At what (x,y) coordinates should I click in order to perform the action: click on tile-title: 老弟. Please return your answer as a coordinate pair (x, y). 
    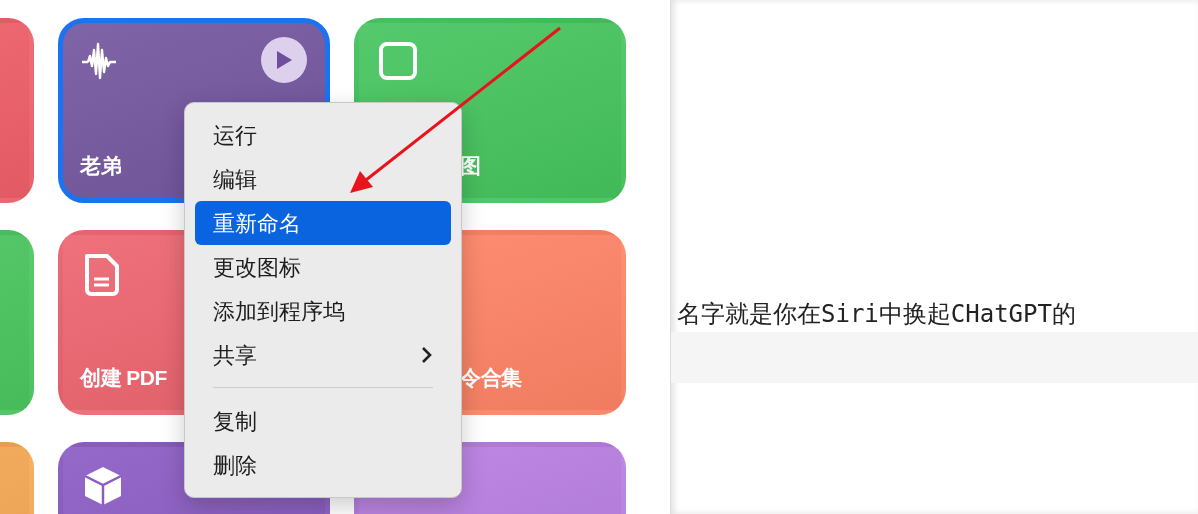
    Looking at the image, I should click on (100, 165).